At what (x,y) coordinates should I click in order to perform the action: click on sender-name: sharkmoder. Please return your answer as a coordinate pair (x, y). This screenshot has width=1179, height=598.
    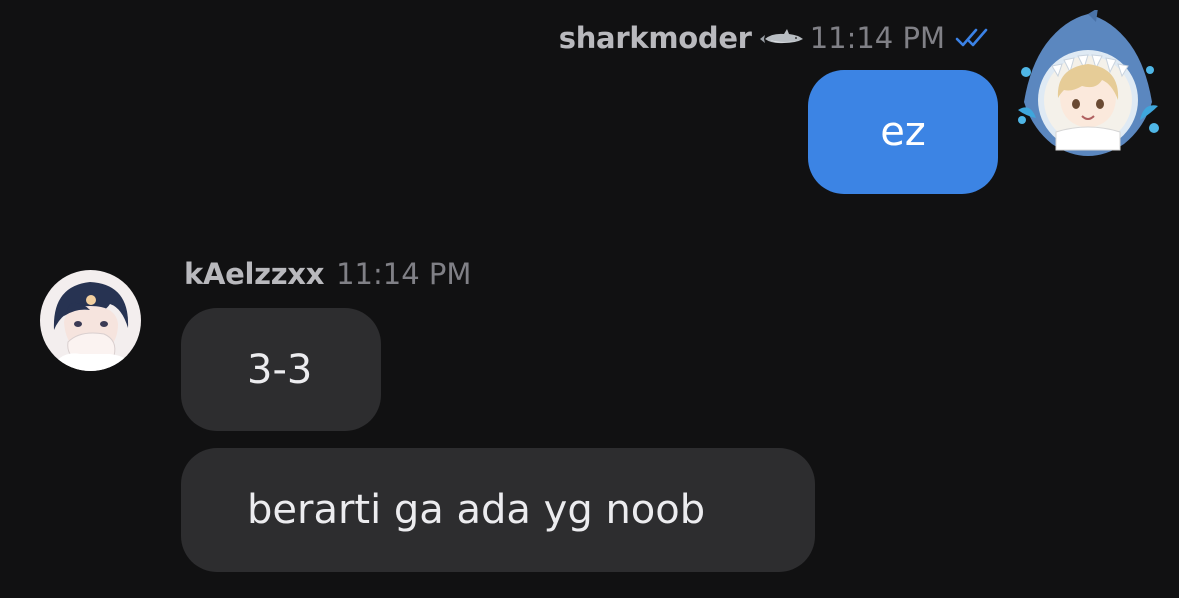
    Looking at the image, I should click on (655, 38).